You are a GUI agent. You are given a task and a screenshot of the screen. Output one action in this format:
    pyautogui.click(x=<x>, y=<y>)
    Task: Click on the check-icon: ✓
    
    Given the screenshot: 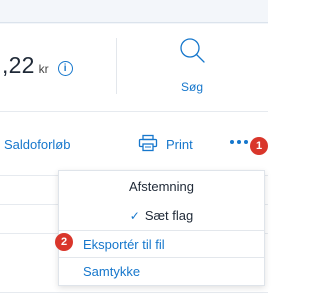 What is the action you would take?
    pyautogui.click(x=134, y=215)
    